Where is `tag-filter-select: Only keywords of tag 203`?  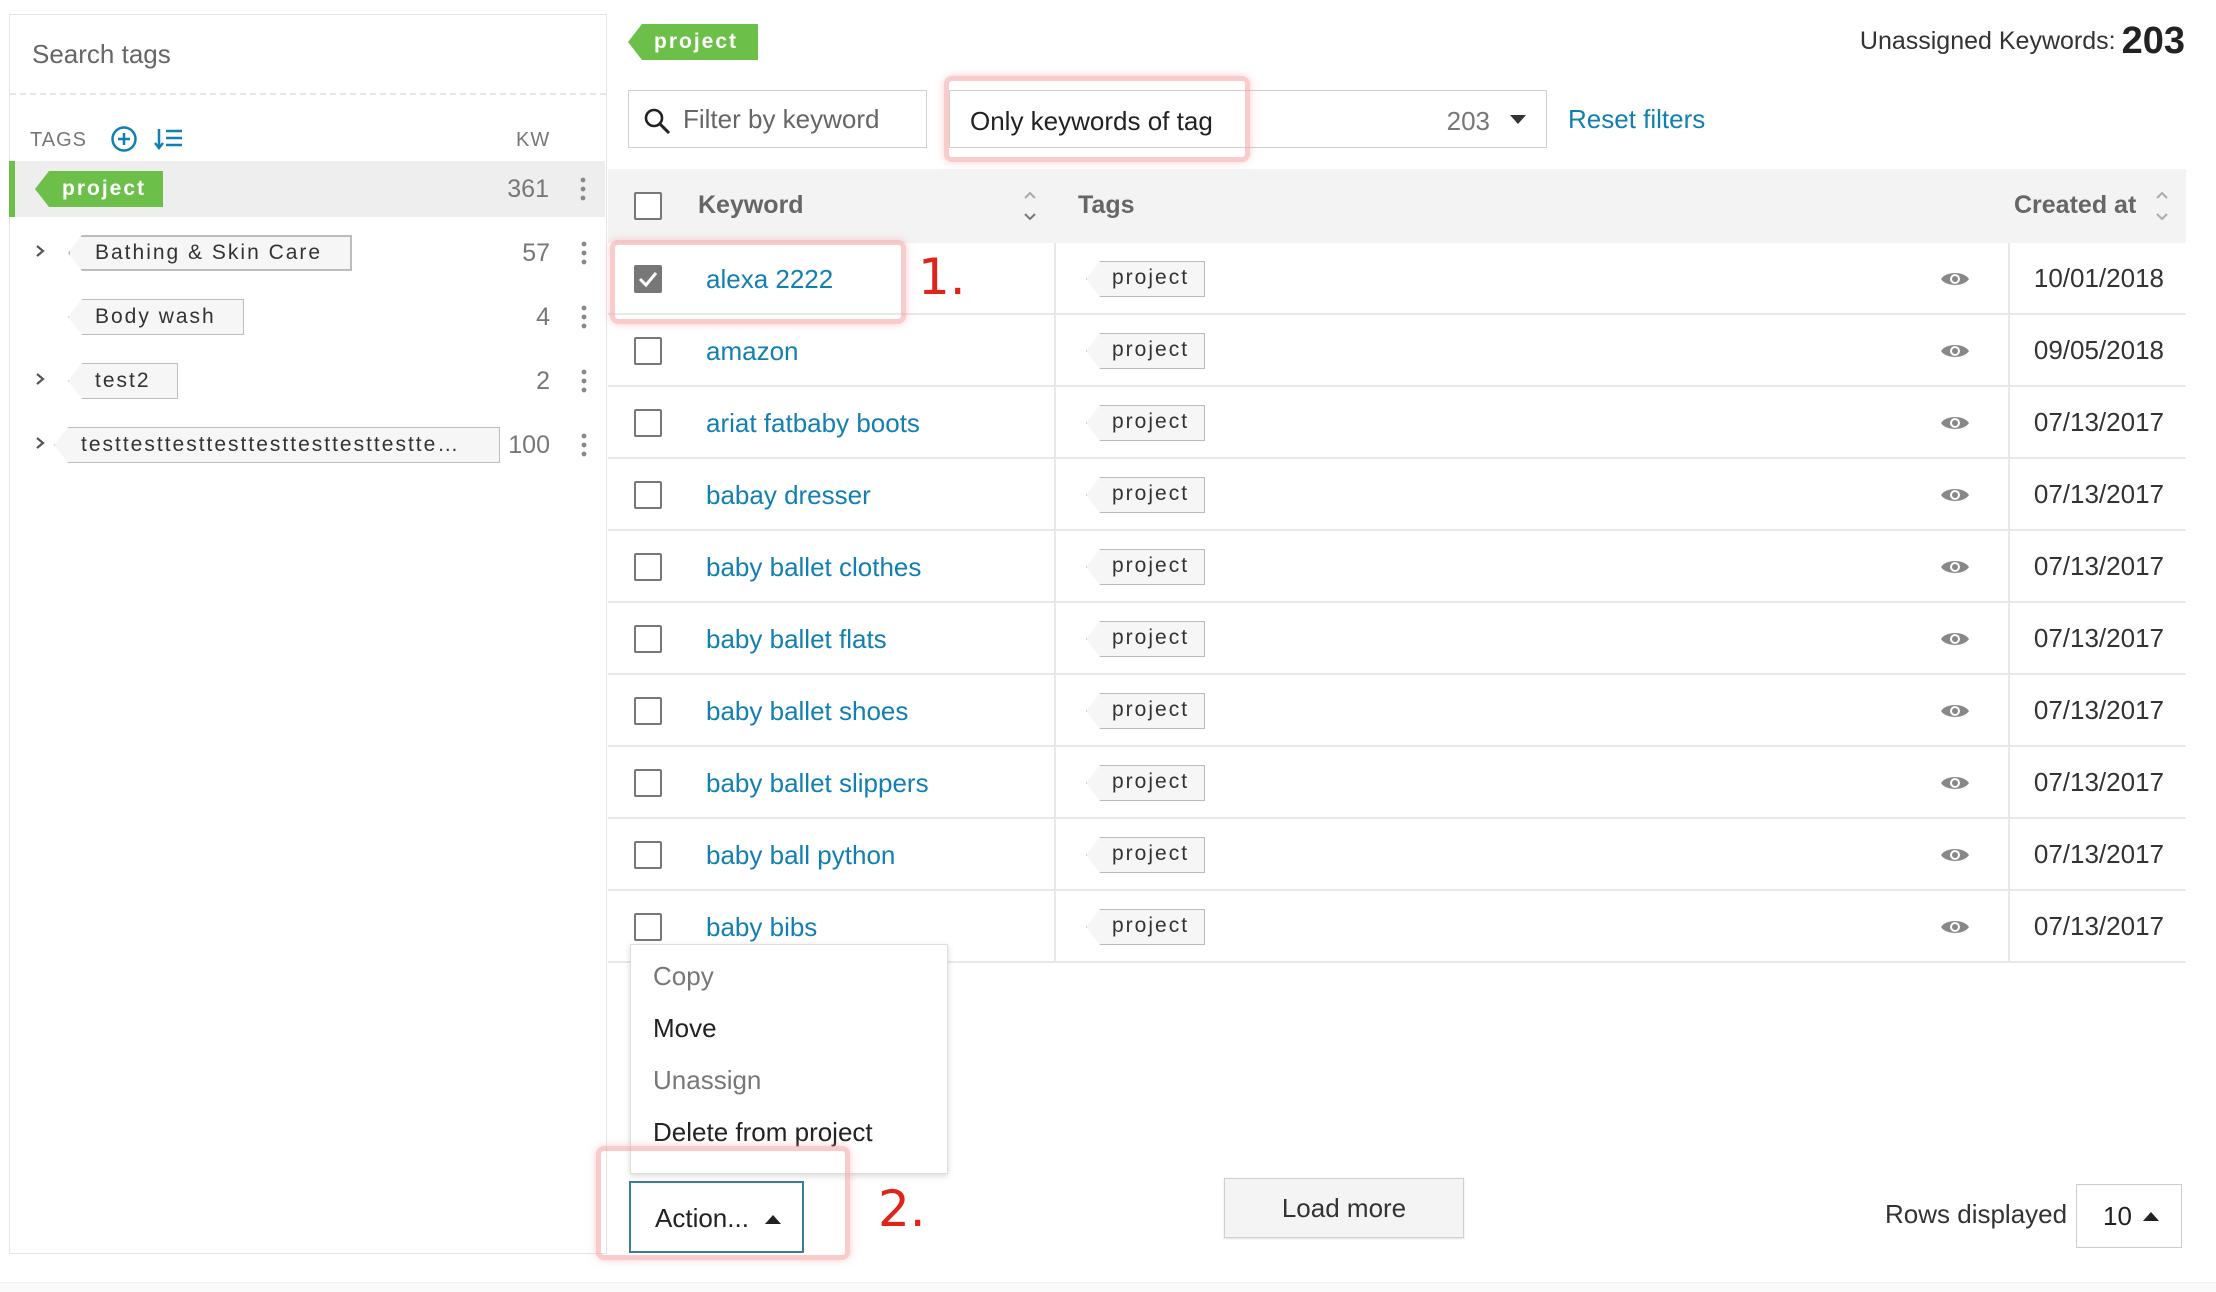 tag-filter-select: Only keywords of tag 203 is located at coordinates (1248, 119).